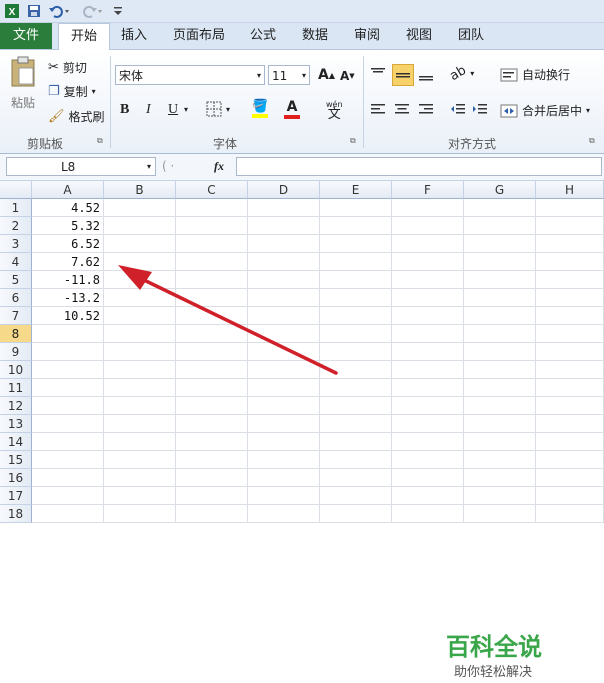  What do you see at coordinates (16, 370) in the screenshot?
I see `row-header: 10` at bounding box center [16, 370].